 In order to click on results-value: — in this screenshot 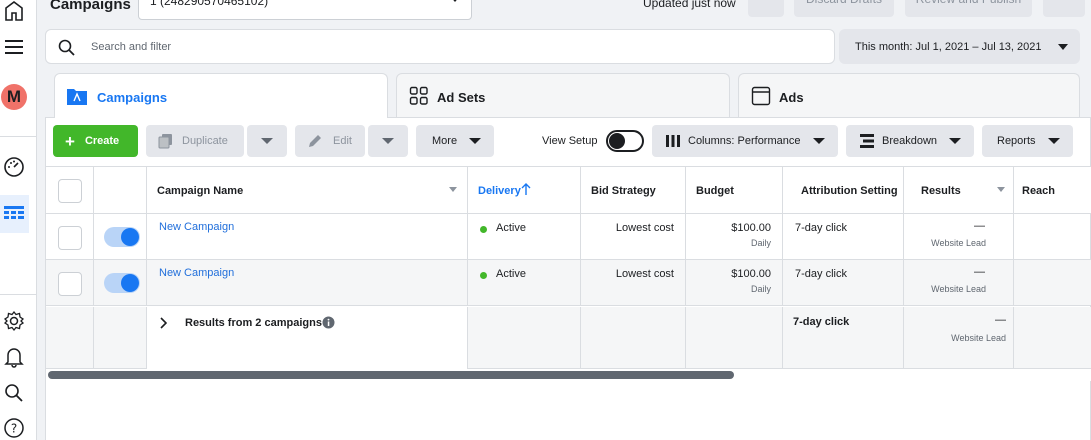, I will do `click(979, 226)`.